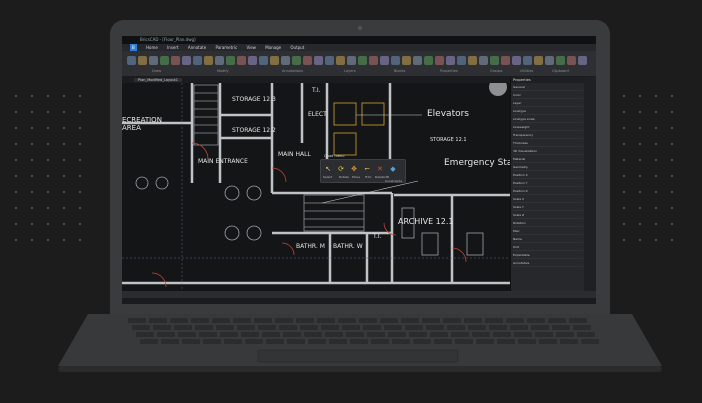 This screenshot has height=403, width=702. I want to click on trim-icon: ⌐, so click(367, 169).